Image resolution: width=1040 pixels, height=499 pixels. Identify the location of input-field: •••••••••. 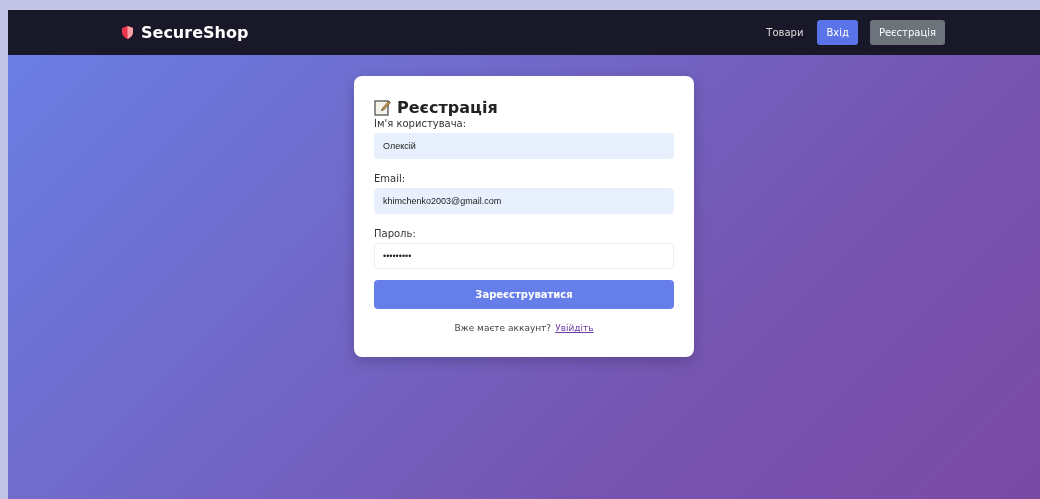
(524, 256).